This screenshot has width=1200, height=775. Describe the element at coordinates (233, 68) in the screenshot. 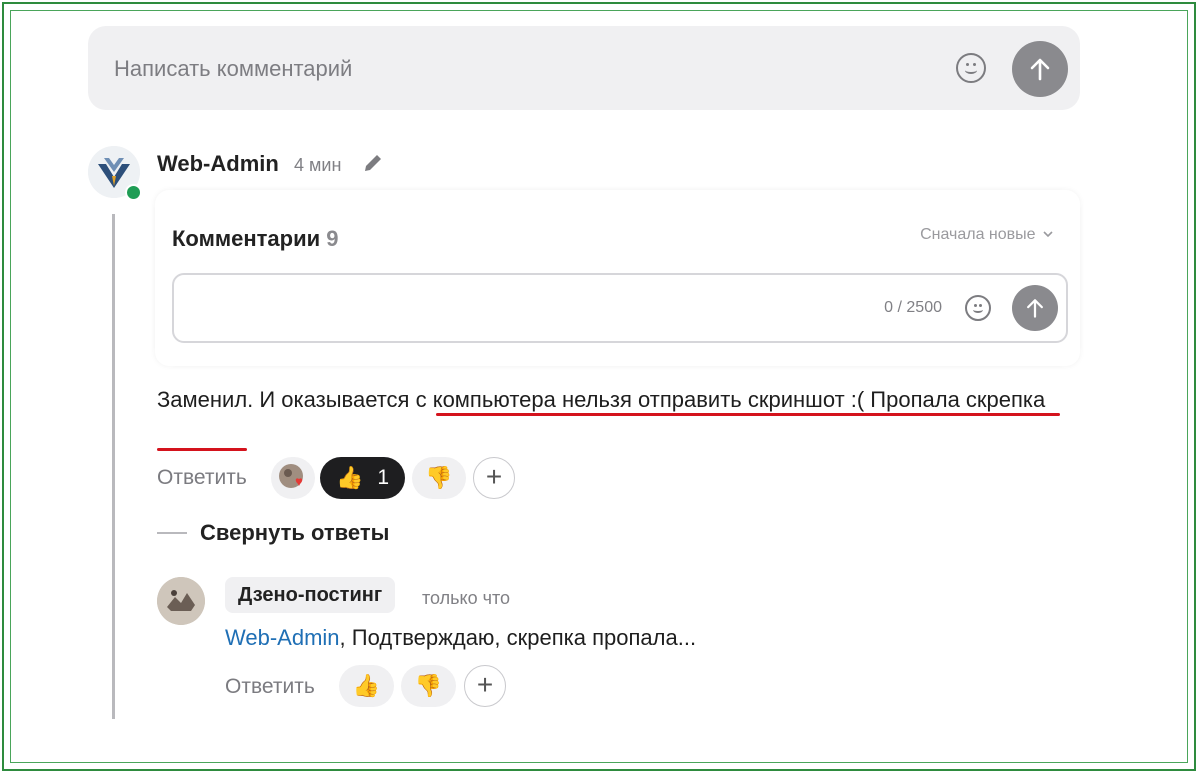

I see `comment-input-placeholder: Написать комментарий` at that location.